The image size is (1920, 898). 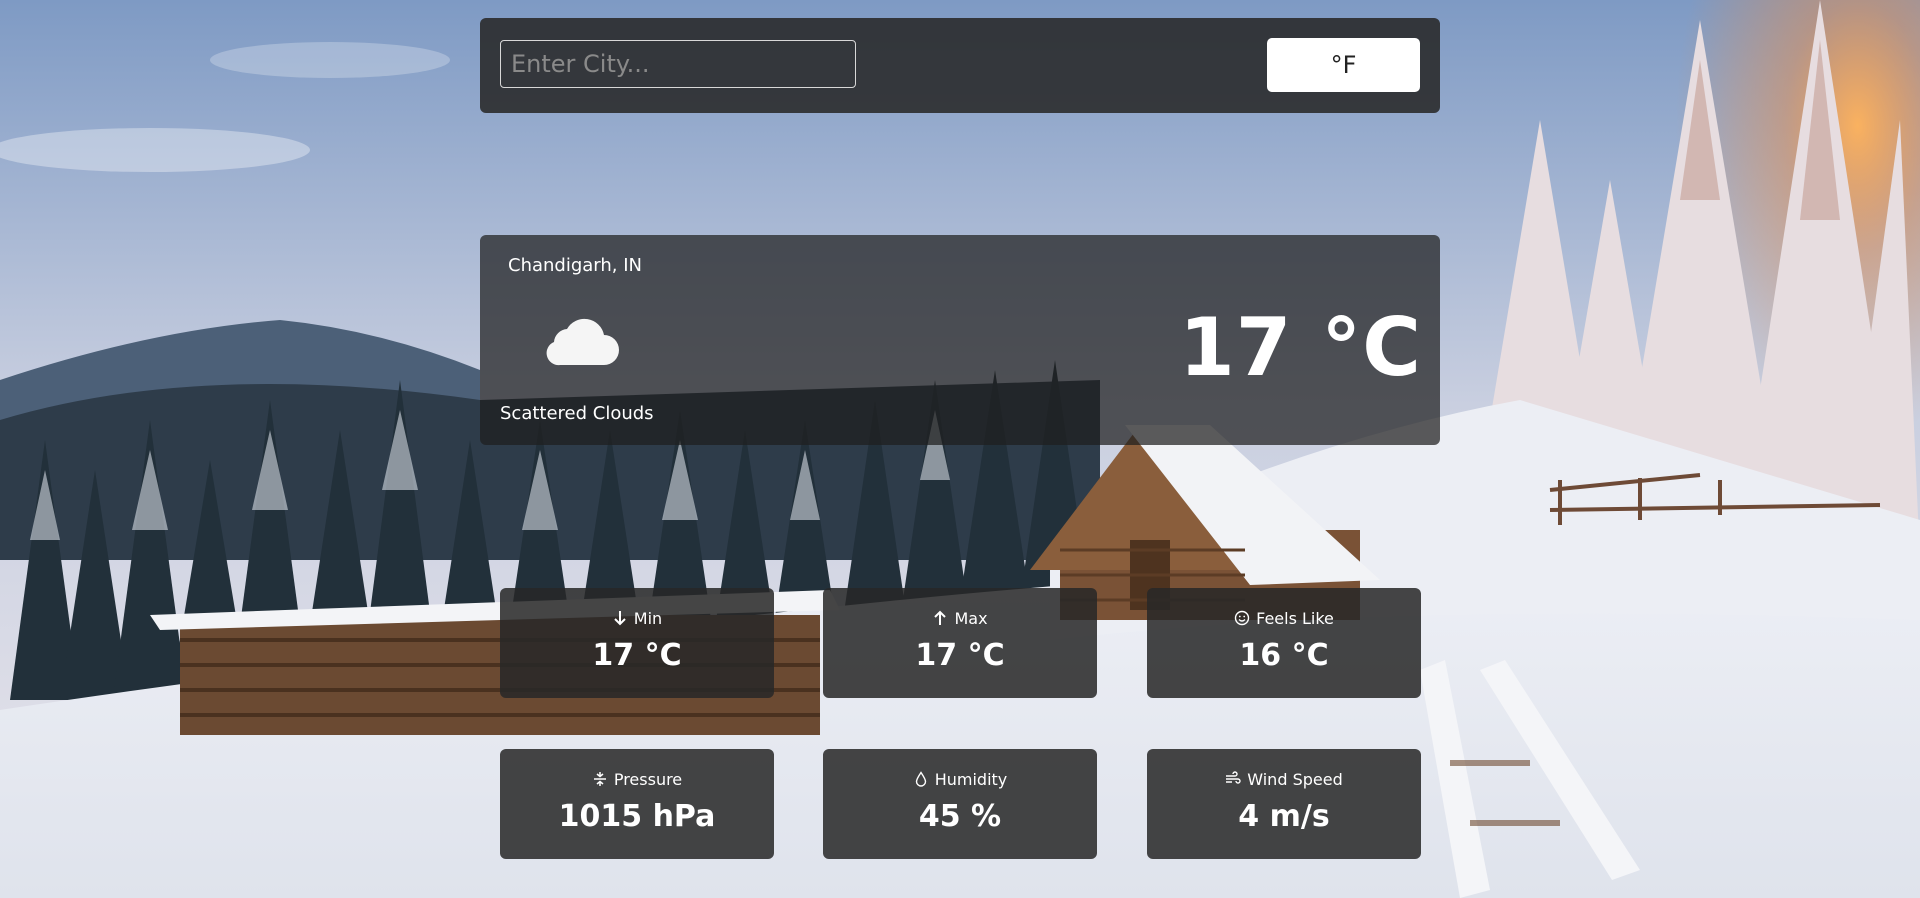 What do you see at coordinates (648, 618) in the screenshot?
I see `min-temp-label: Min` at bounding box center [648, 618].